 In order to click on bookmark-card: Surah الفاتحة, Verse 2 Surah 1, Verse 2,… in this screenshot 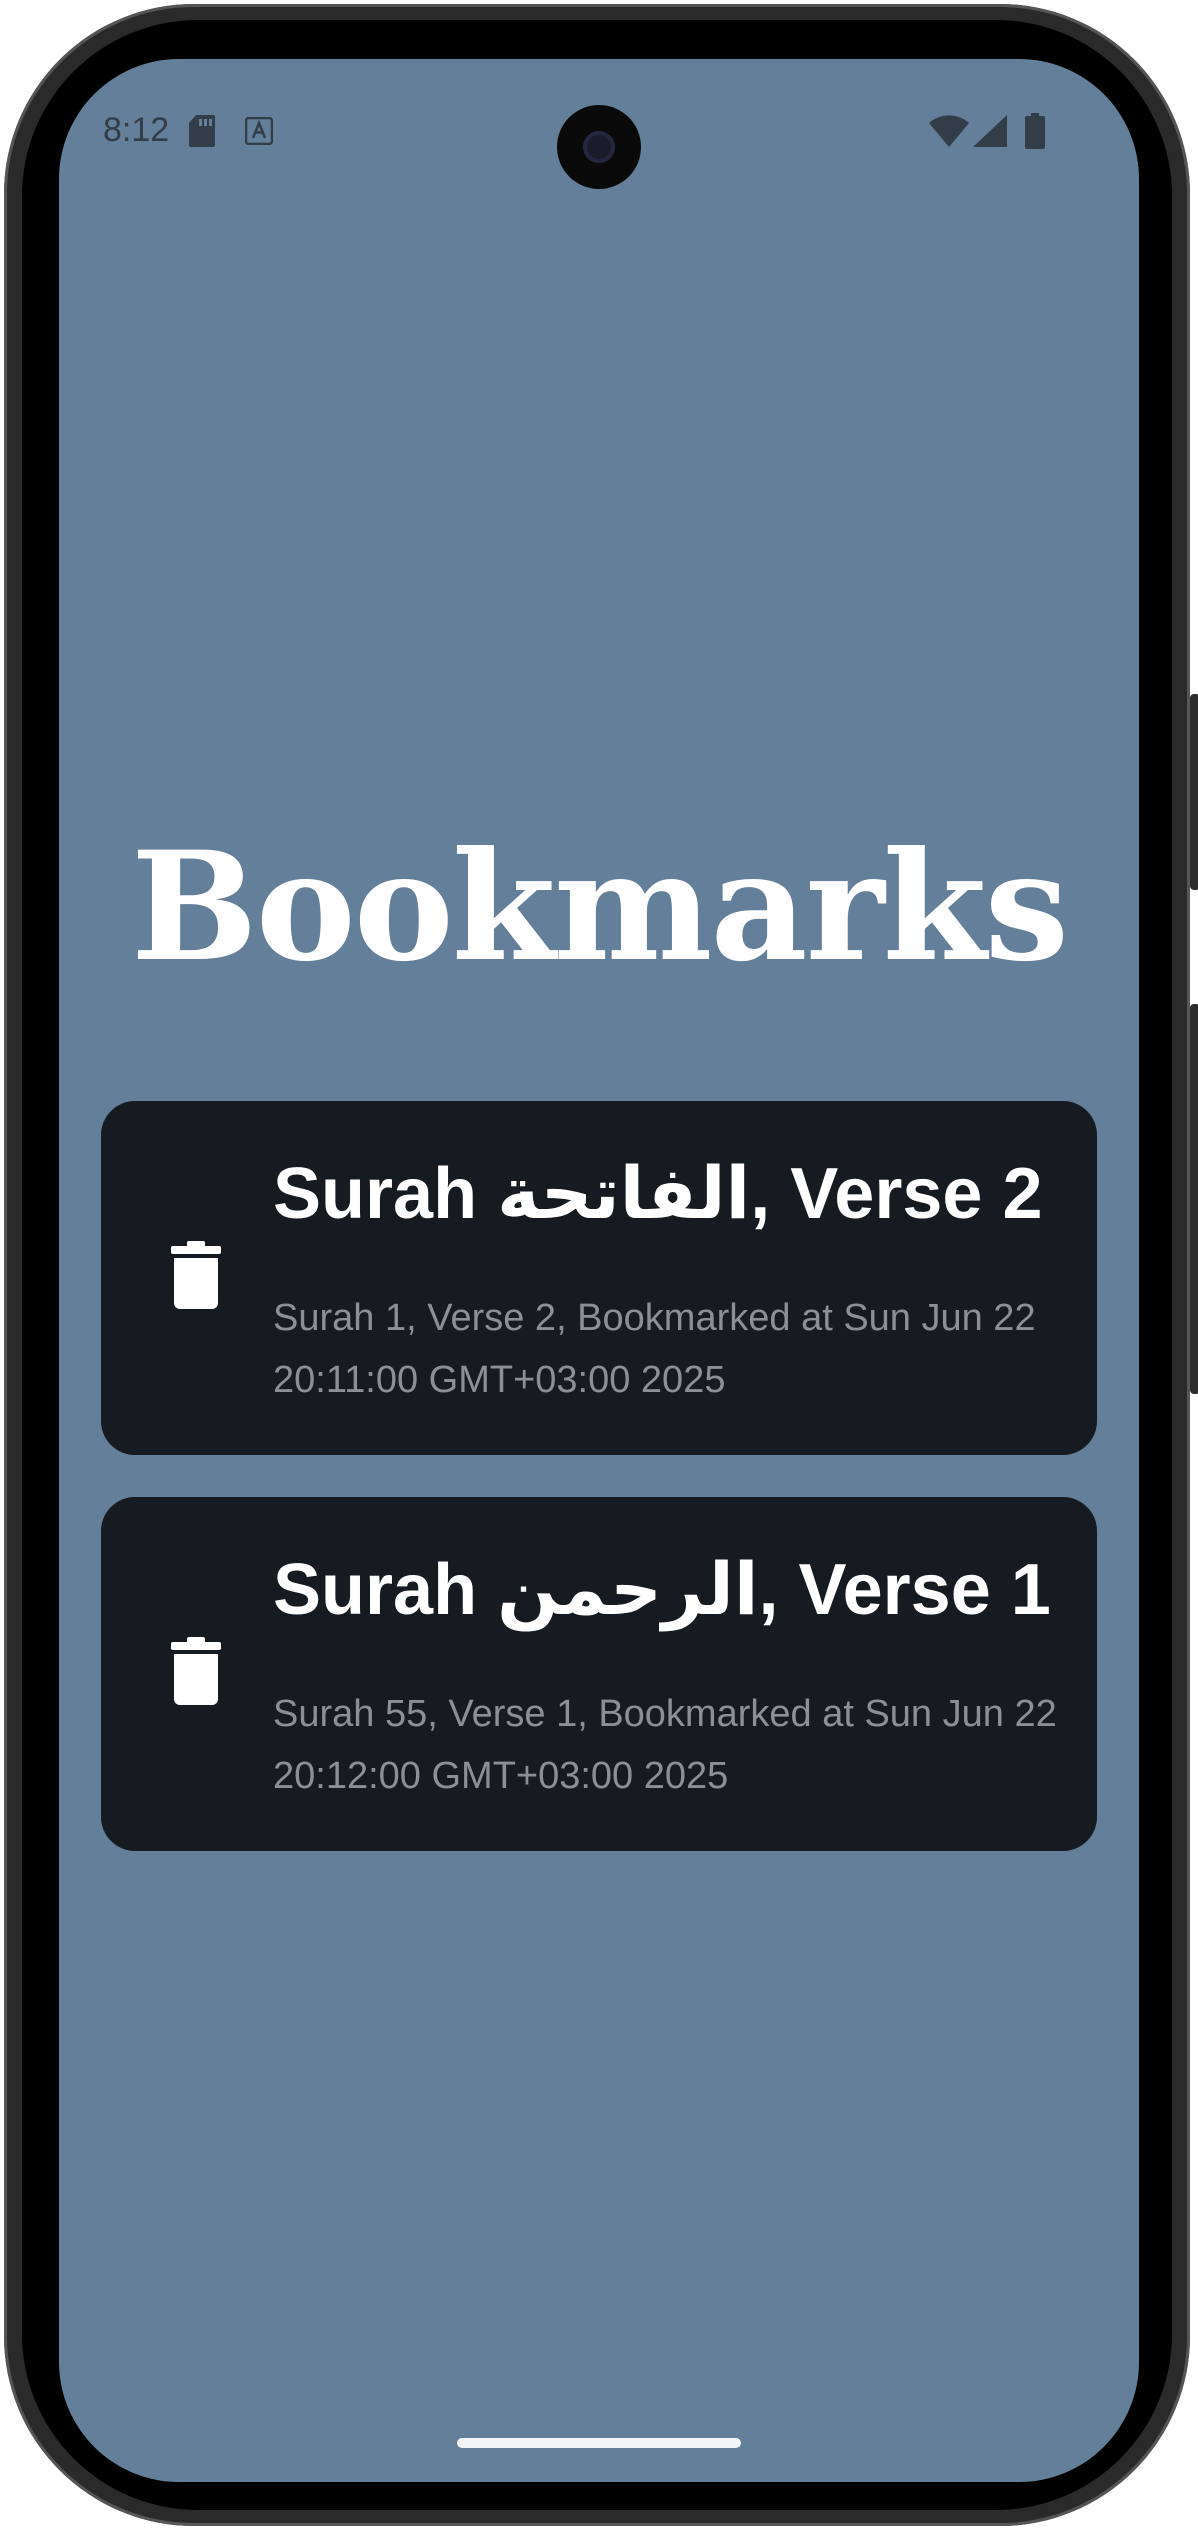, I will do `click(599, 1278)`.